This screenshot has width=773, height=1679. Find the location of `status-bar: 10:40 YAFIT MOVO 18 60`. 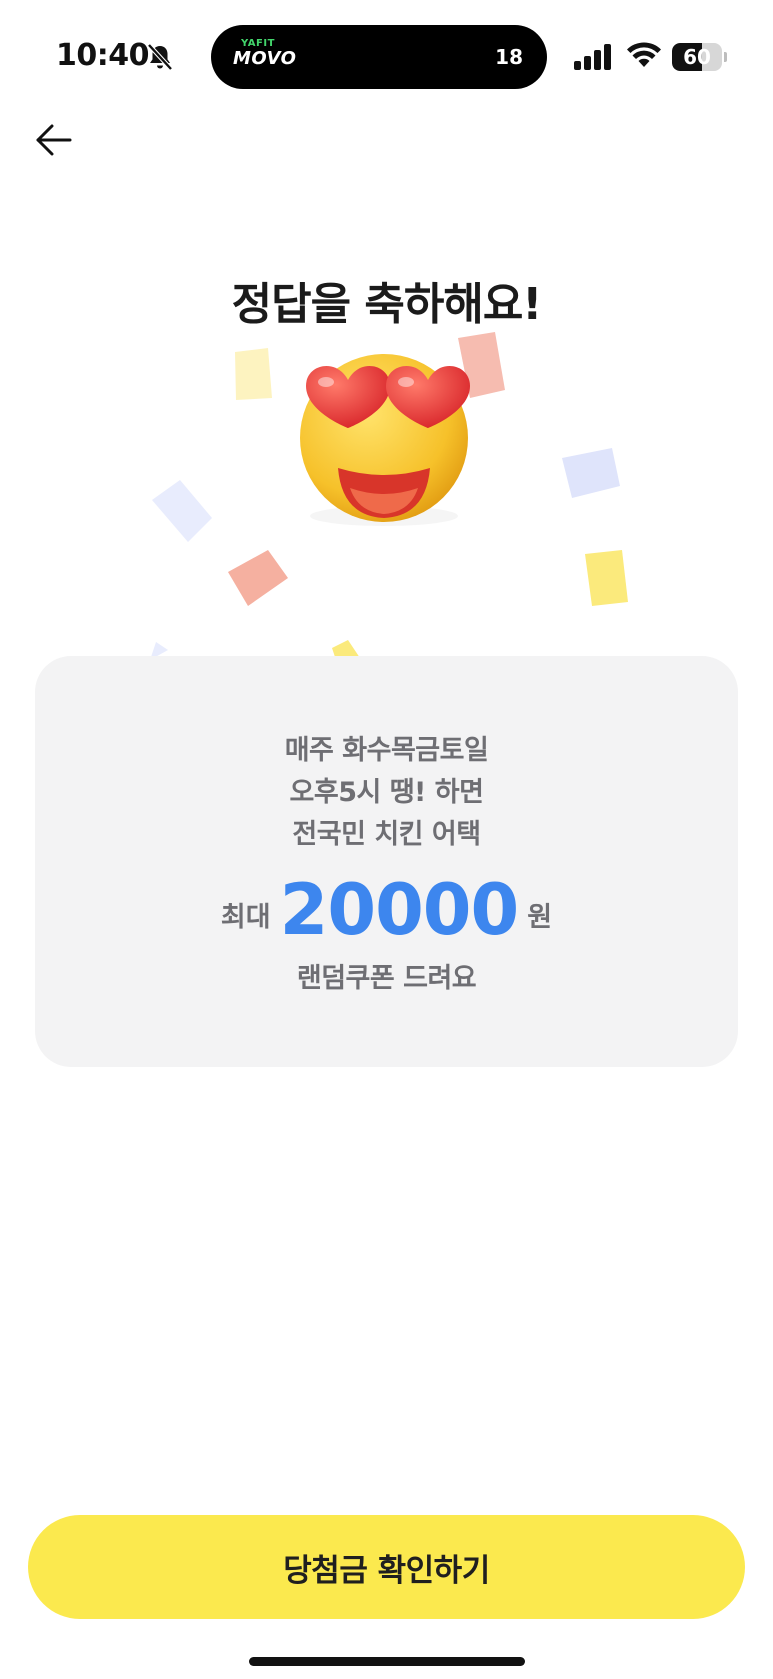

status-bar: 10:40 YAFIT MOVO 18 60 is located at coordinates (386, 56).